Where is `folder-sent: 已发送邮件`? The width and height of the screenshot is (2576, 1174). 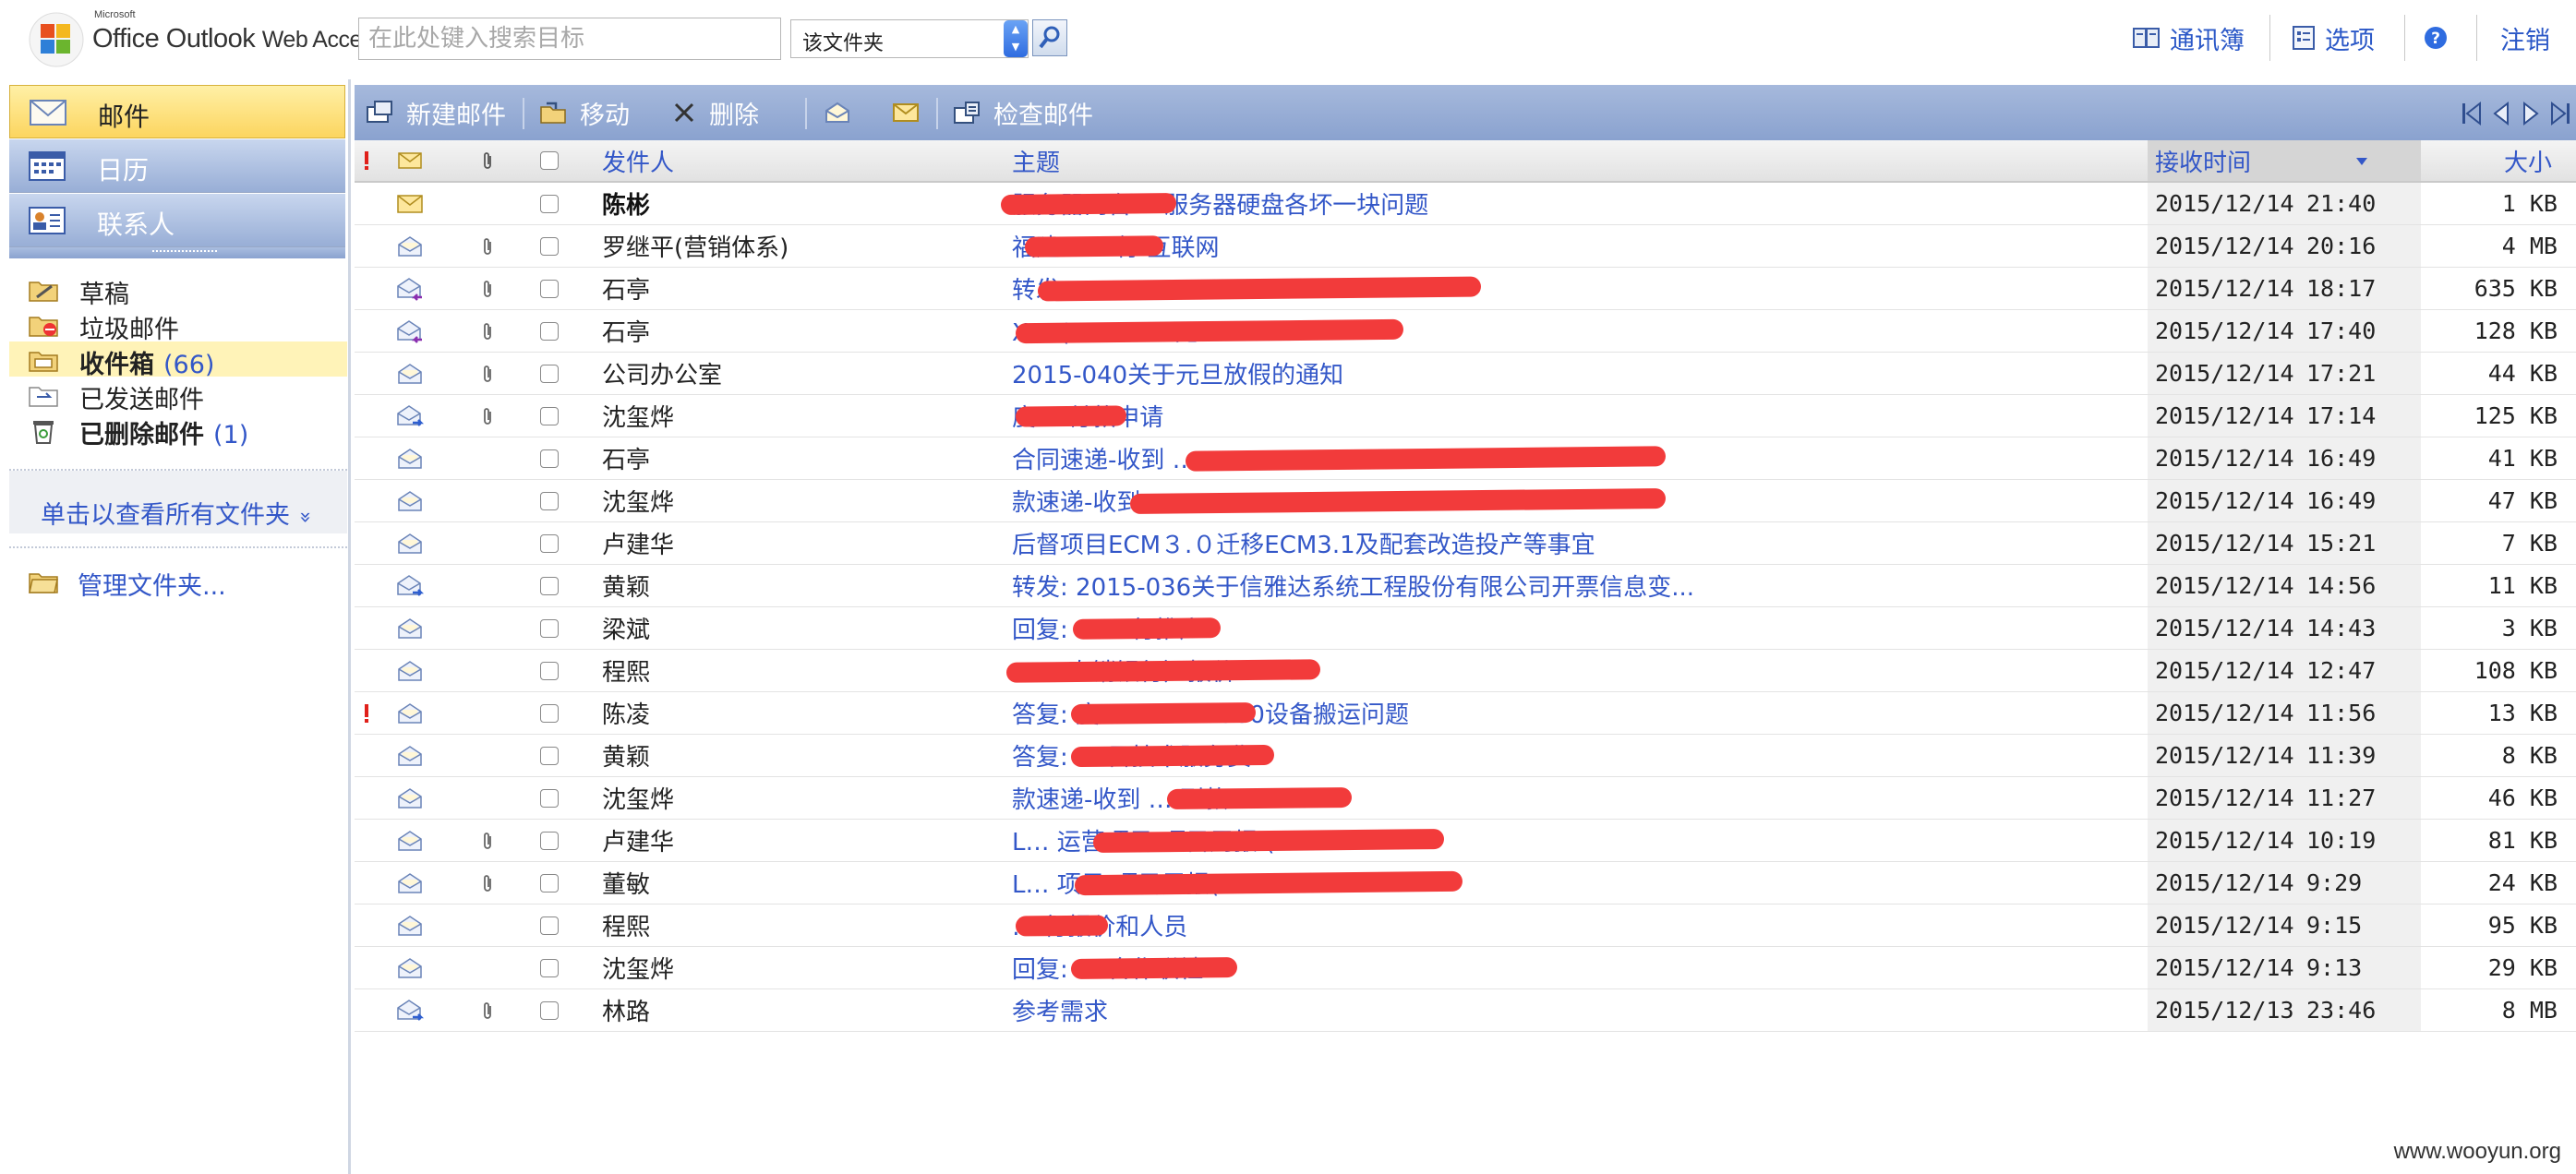
folder-sent: 已发送邮件 is located at coordinates (178, 395).